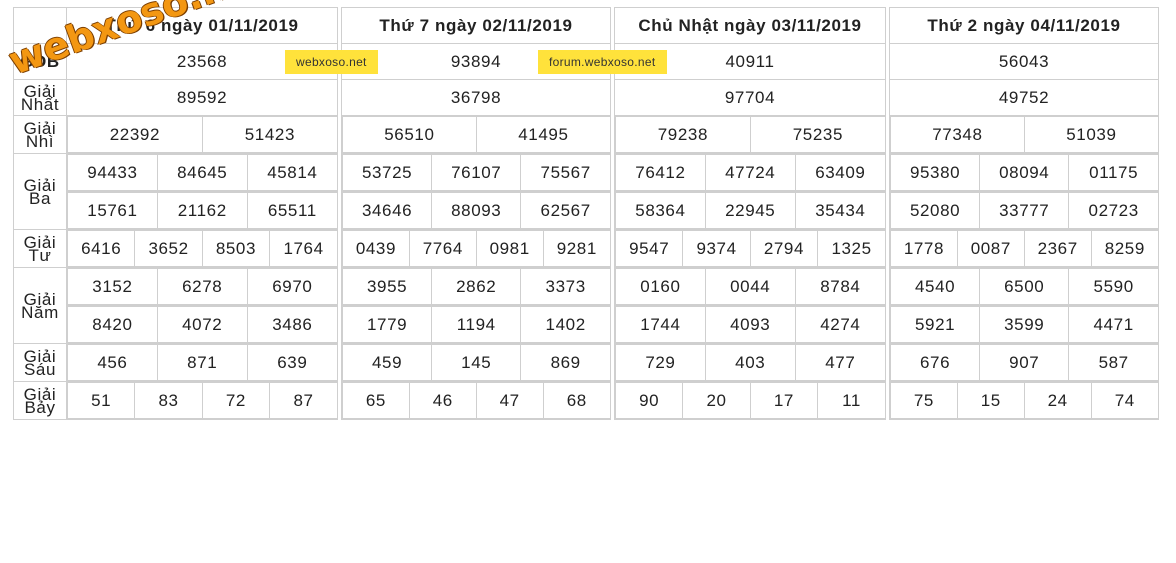 The height and width of the screenshot is (563, 1176). I want to click on fourth-prize-group: 6416 3652 8503 1764, so click(201, 248).